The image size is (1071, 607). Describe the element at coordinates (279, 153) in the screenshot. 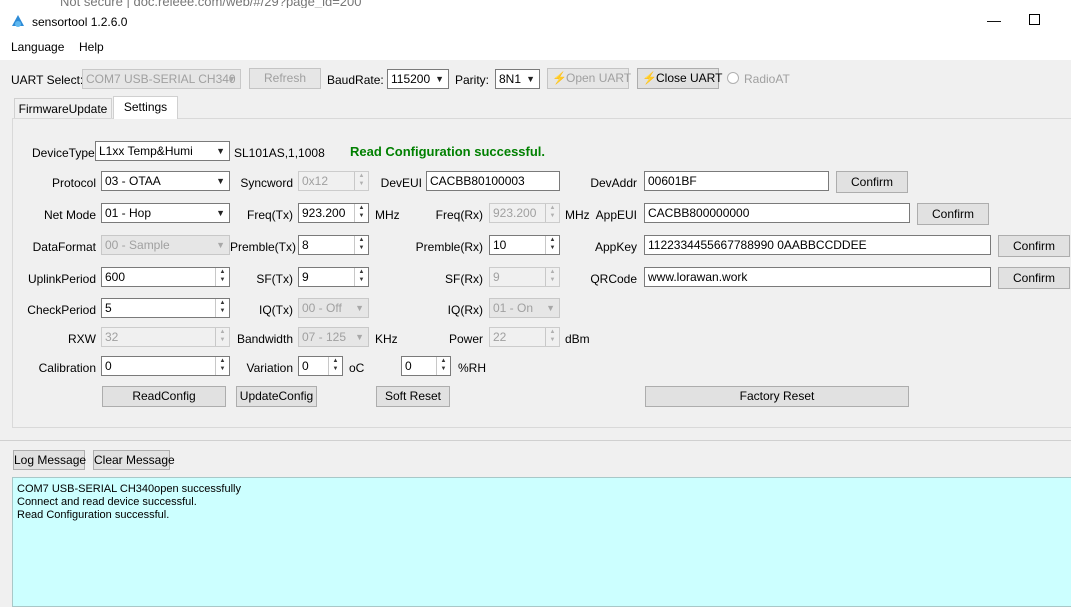

I see `device-info: SL101AS,1,1008` at that location.